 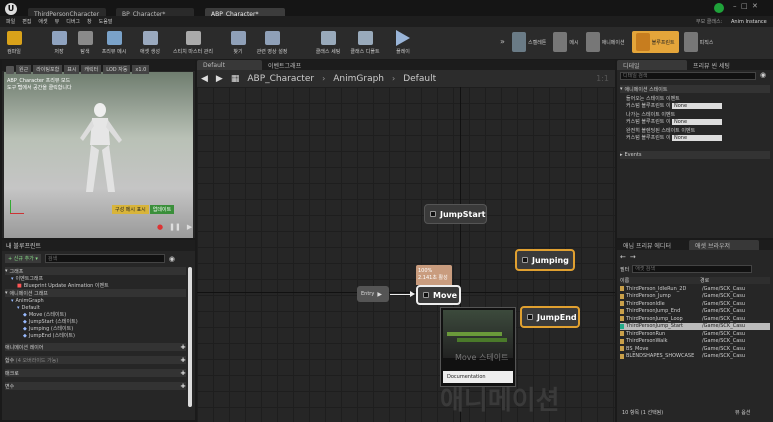 What do you see at coordinates (95, 347) in the screenshot?
I see `anim-layers-section: 애니메이션 레이어 +` at bounding box center [95, 347].